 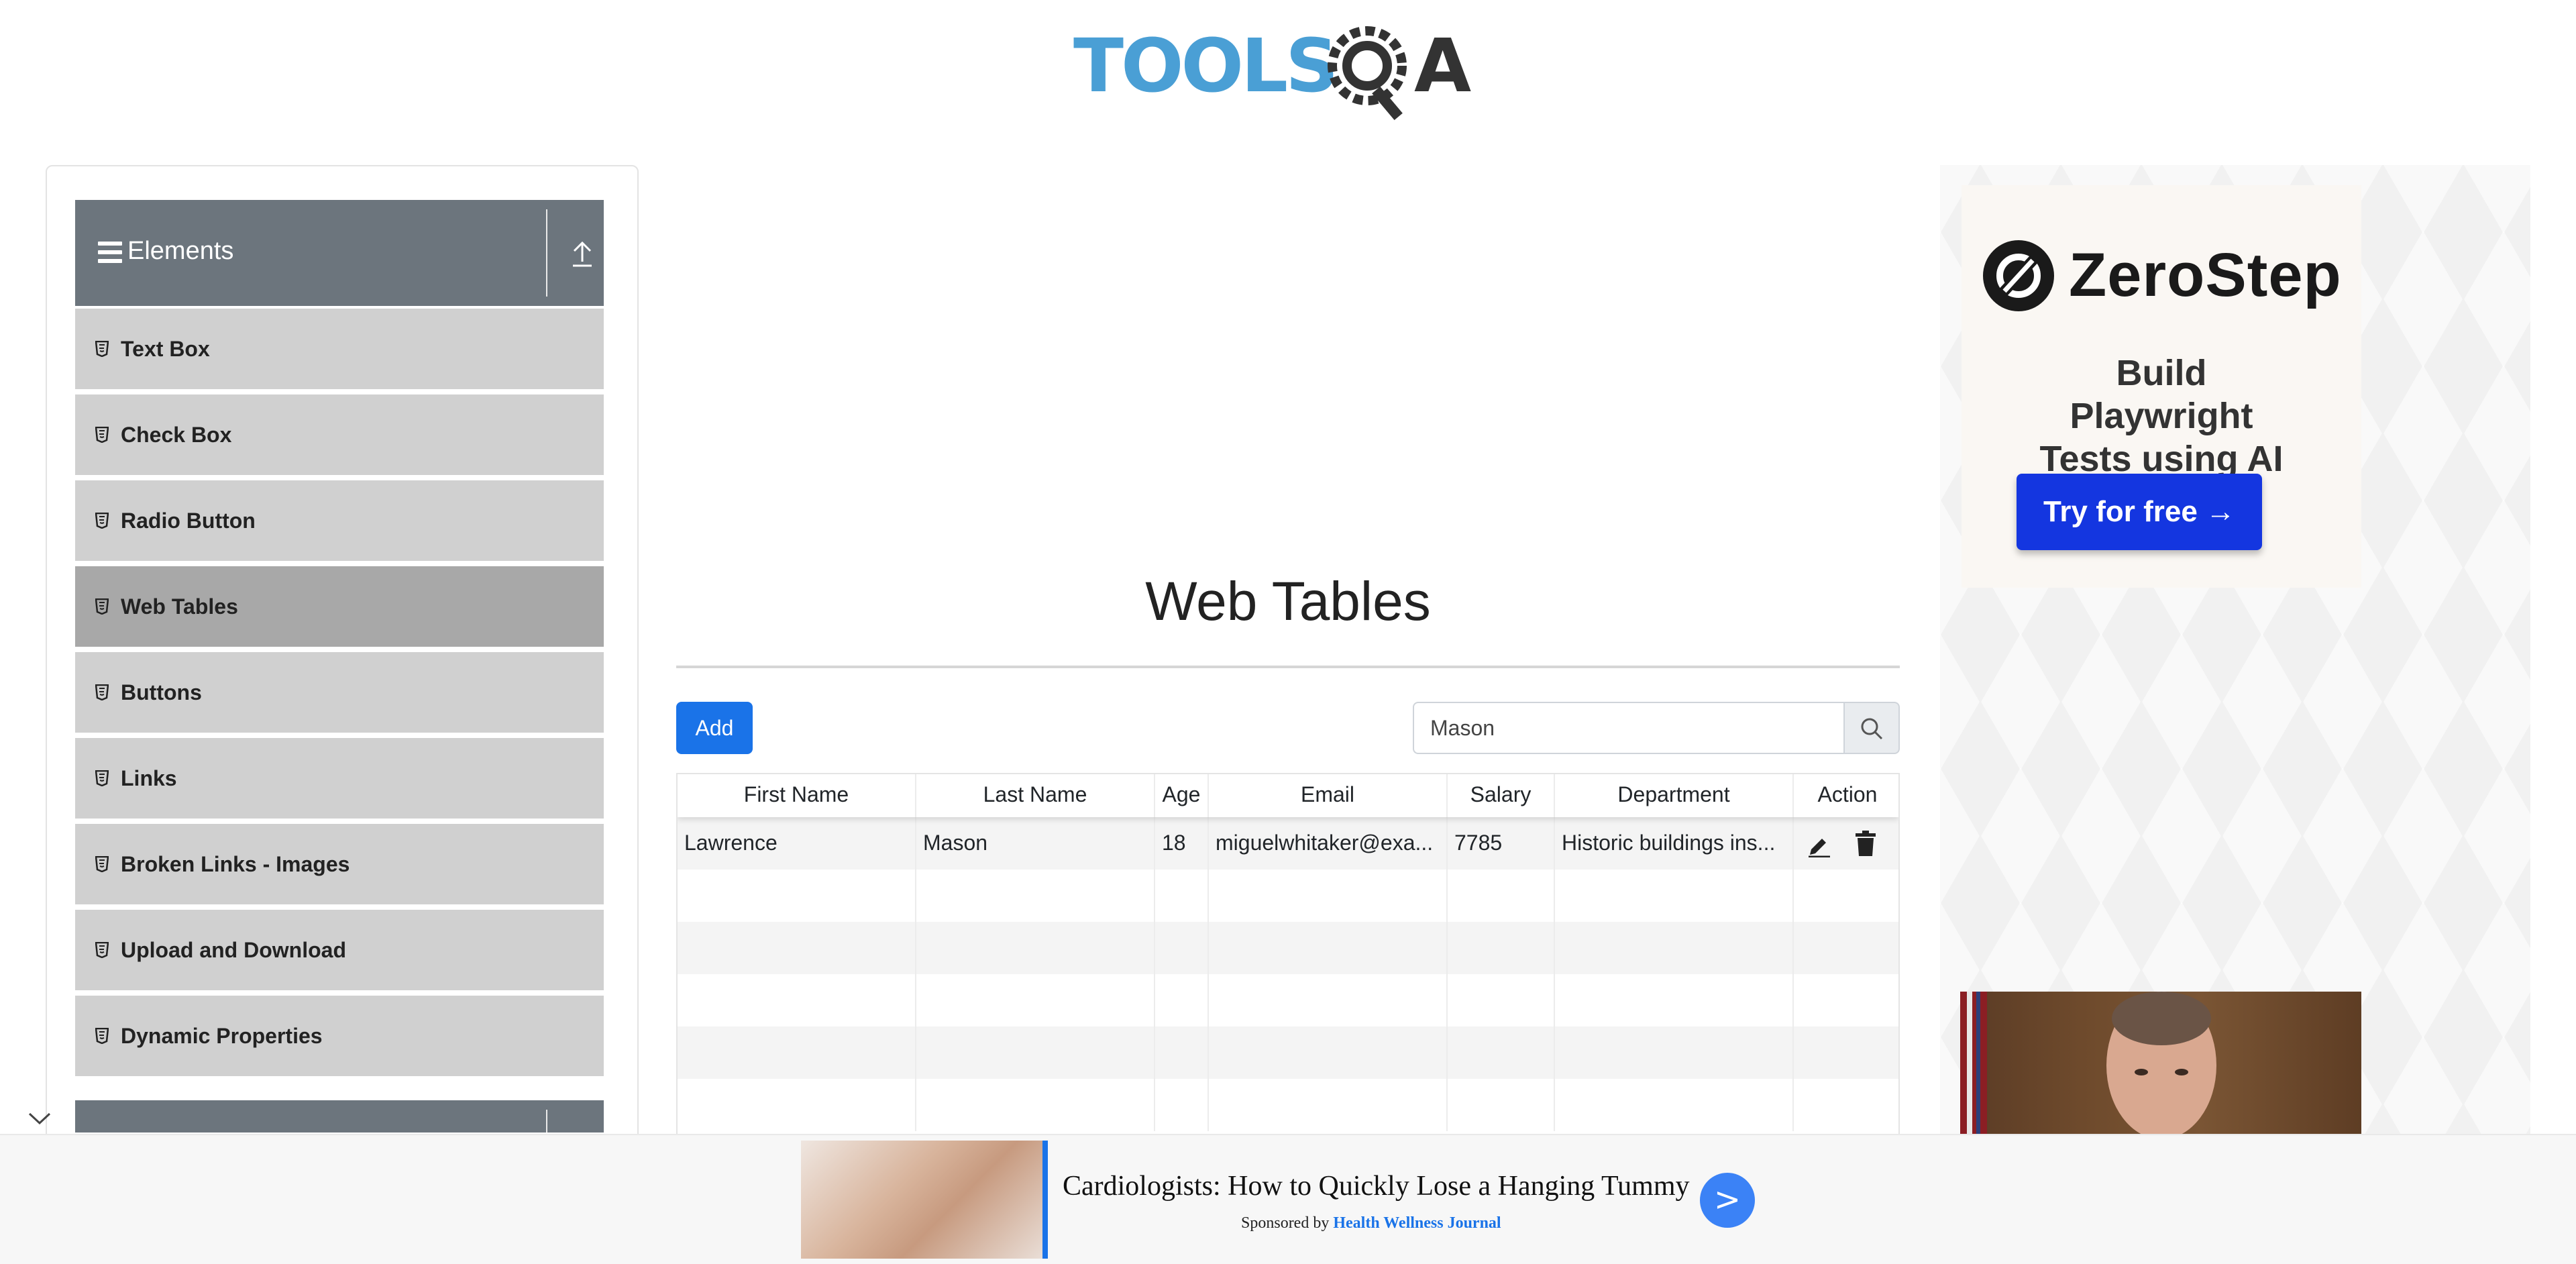 What do you see at coordinates (39, 1118) in the screenshot?
I see `chevron-down-icon` at bounding box center [39, 1118].